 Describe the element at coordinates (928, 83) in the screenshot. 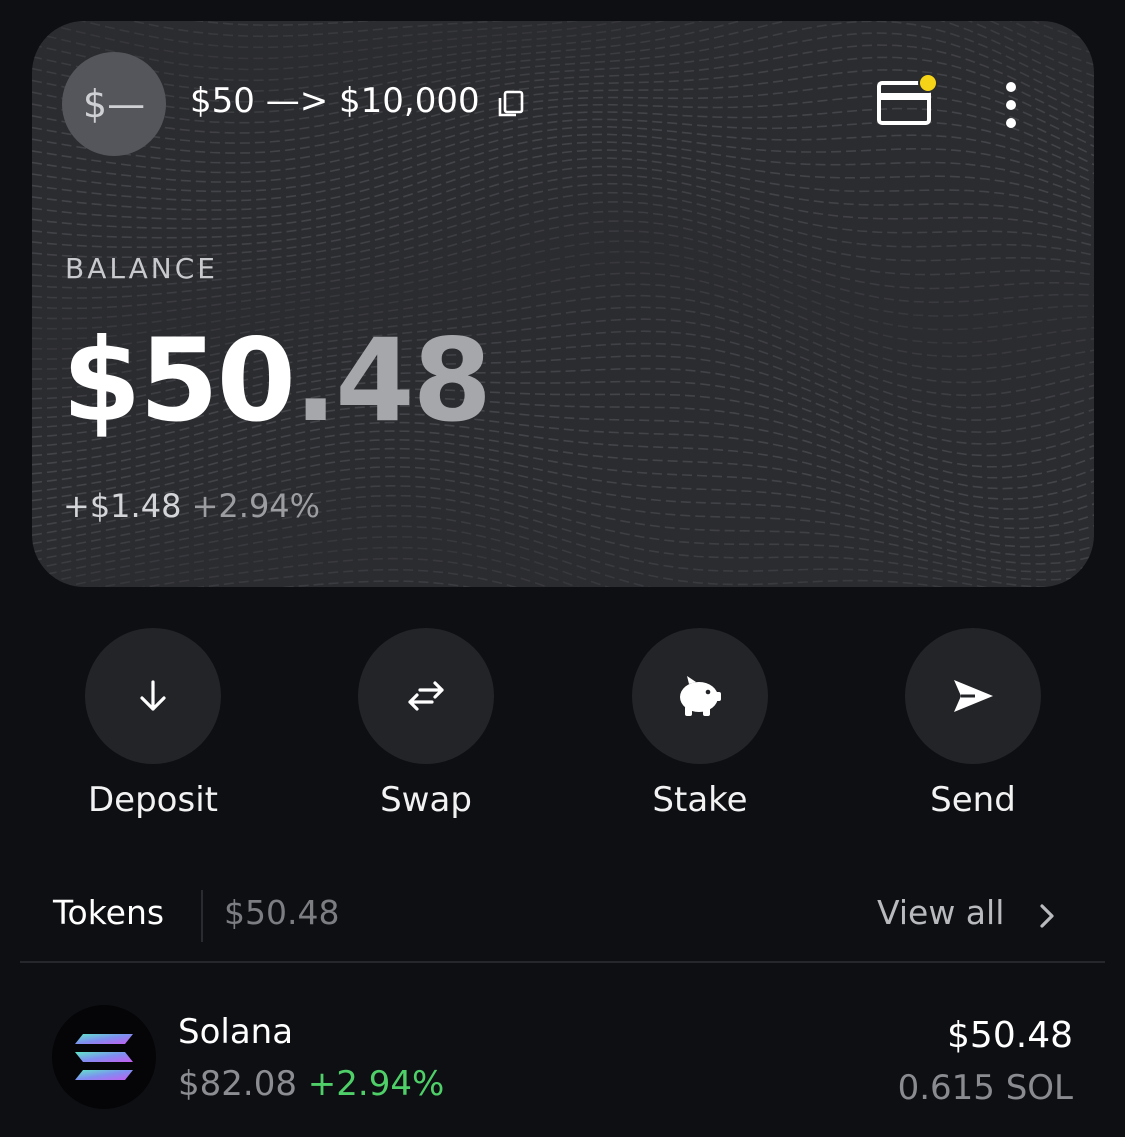

I see `notification-dot` at that location.